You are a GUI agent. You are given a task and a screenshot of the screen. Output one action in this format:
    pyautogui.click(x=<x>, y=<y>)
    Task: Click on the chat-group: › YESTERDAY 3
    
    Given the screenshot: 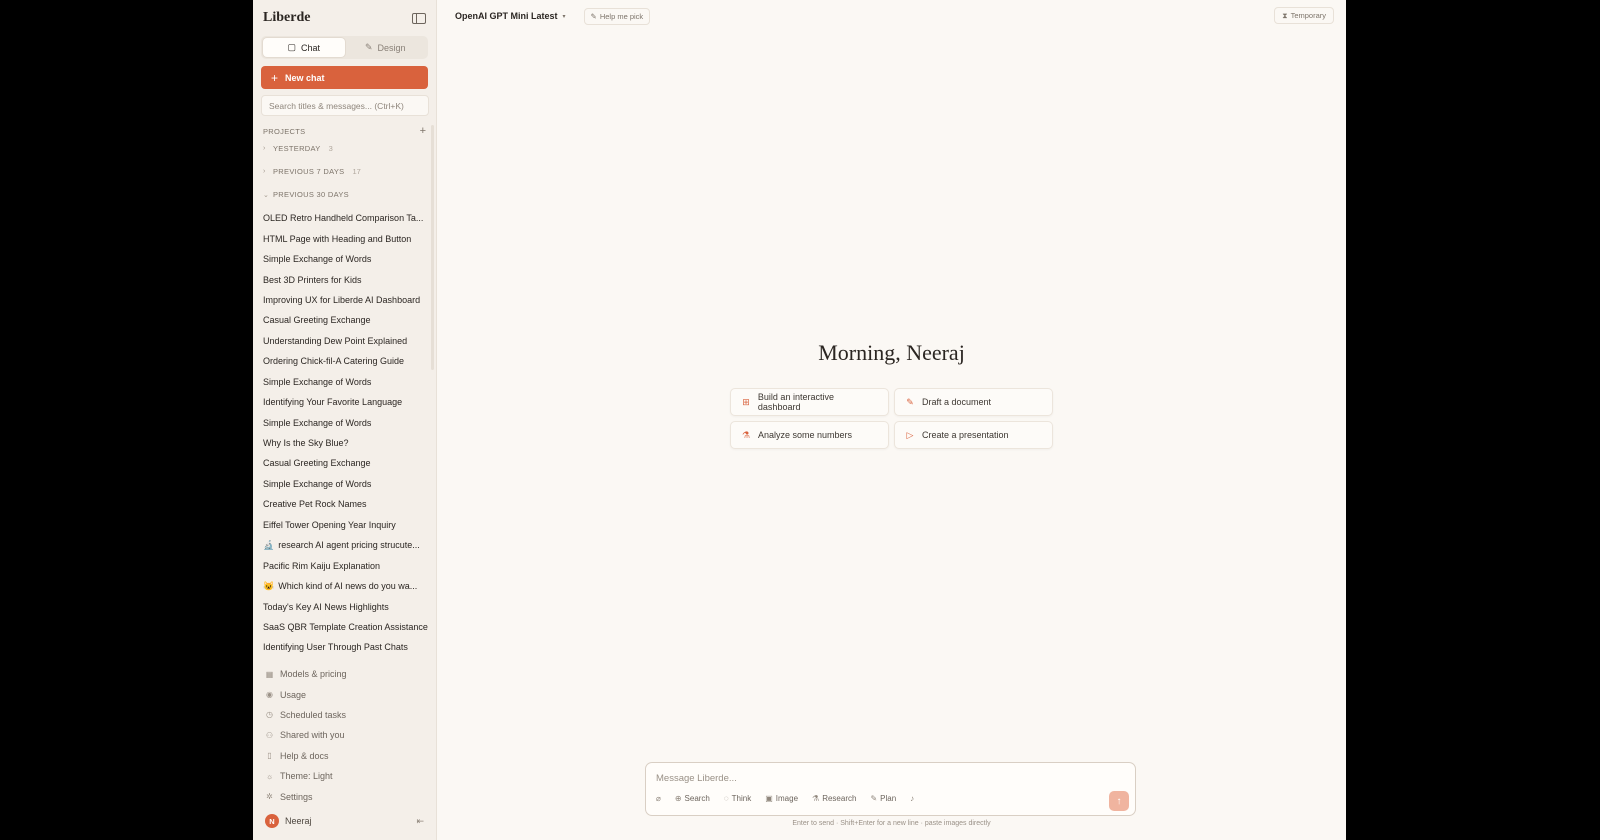 What is the action you would take?
    pyautogui.click(x=344, y=148)
    